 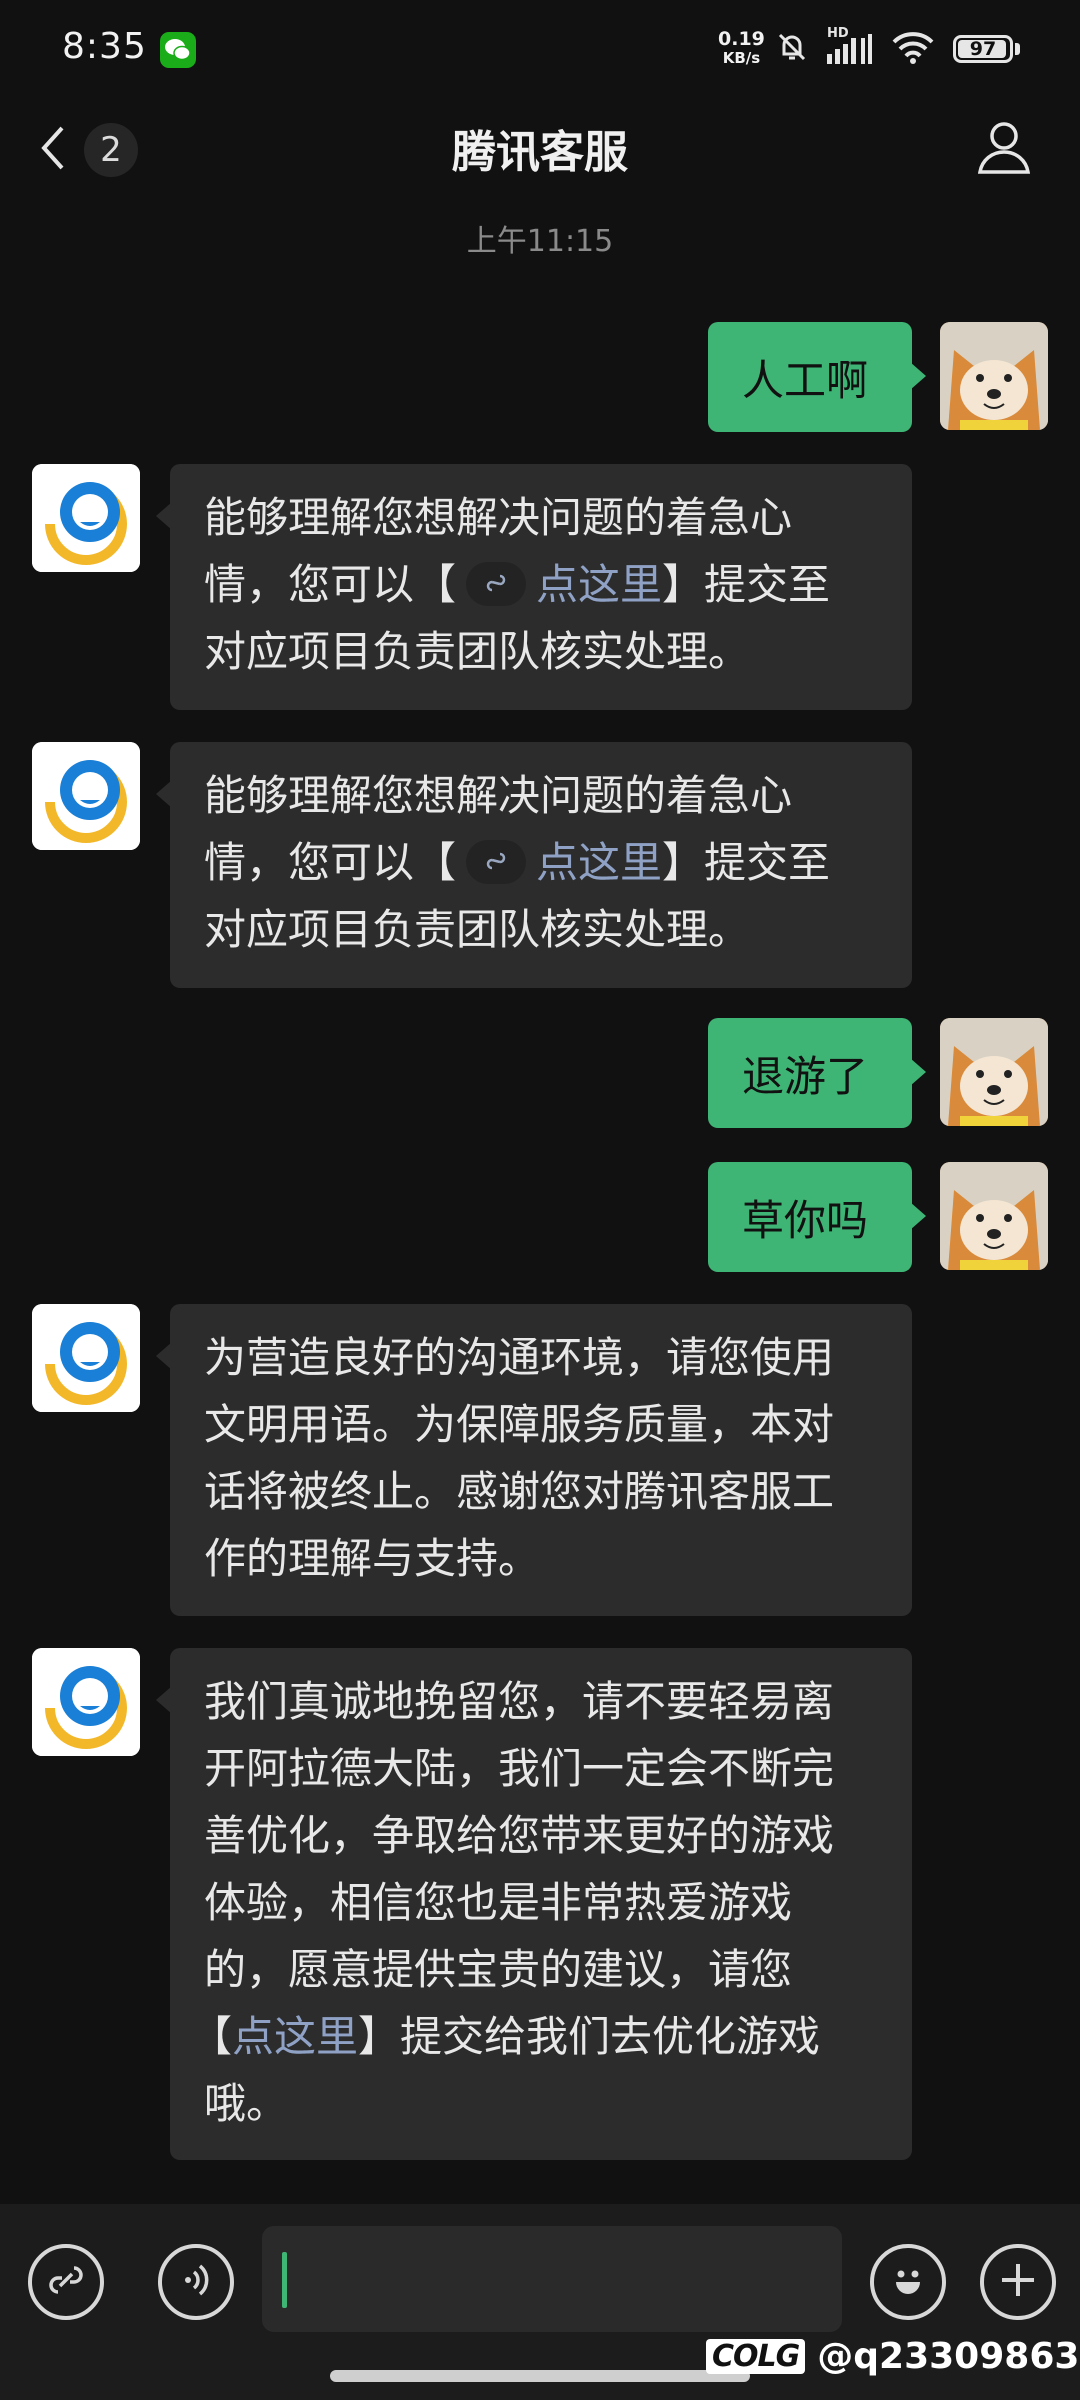 I want to click on plus-icon, so click(x=1018, y=2282).